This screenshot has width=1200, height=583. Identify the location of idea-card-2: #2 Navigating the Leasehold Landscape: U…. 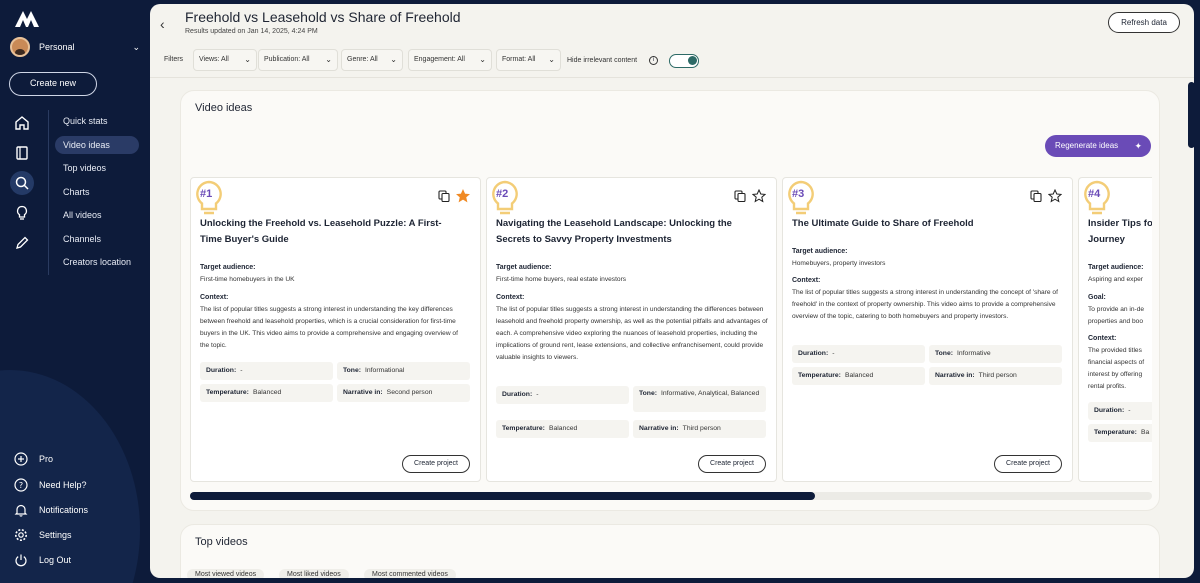
(631, 329).